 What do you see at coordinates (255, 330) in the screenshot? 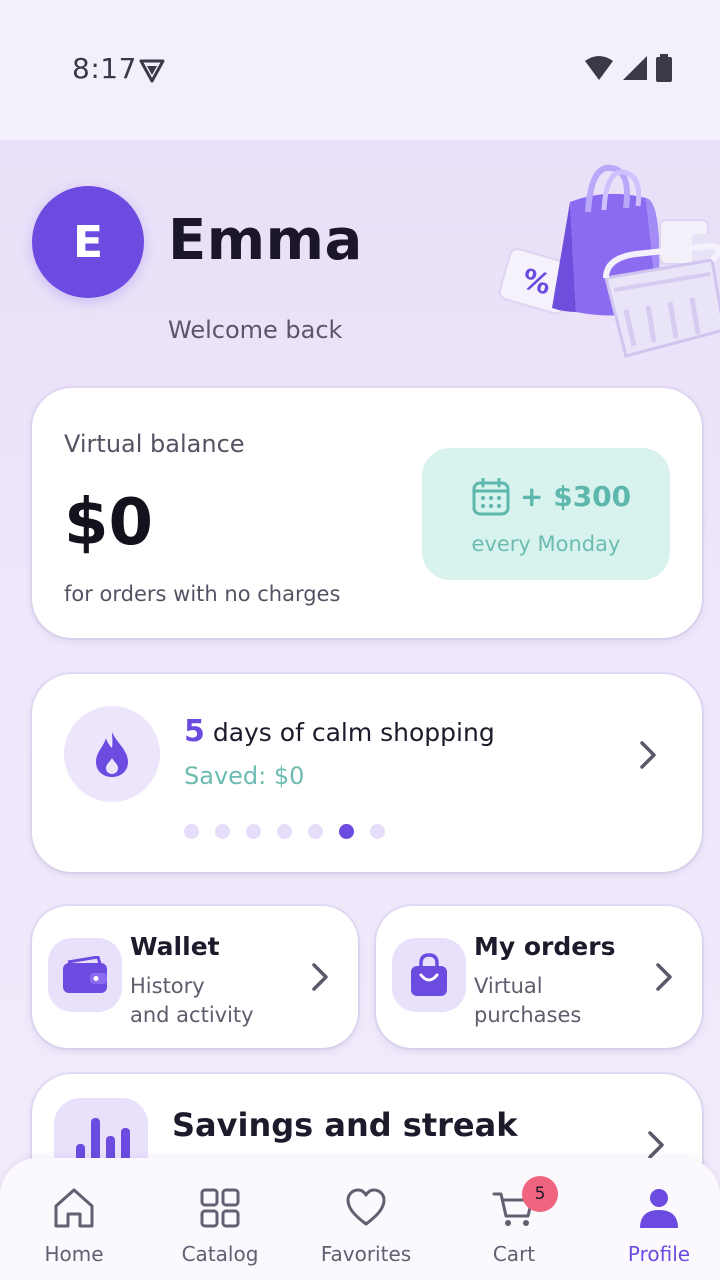
I see `welcome-text: Welcome back` at bounding box center [255, 330].